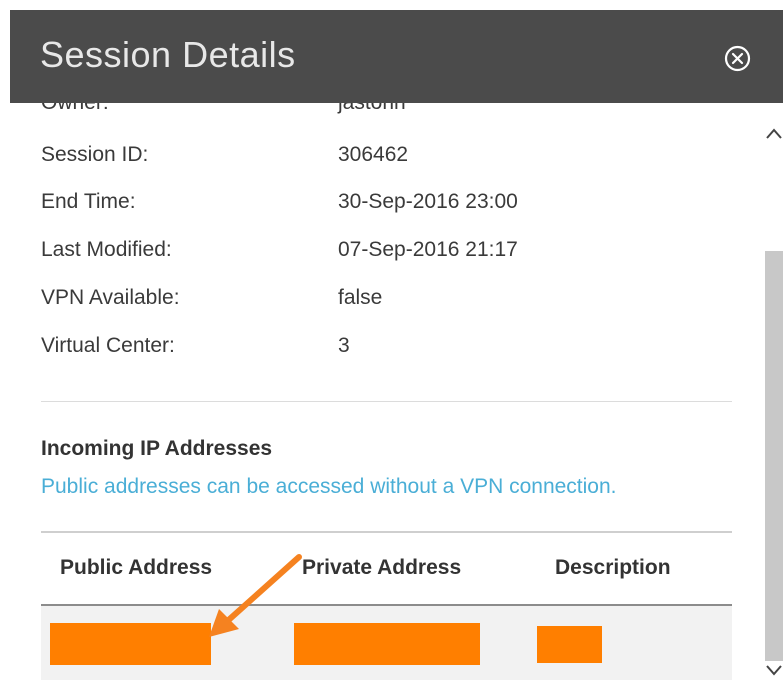  What do you see at coordinates (75, 109) in the screenshot?
I see `detail-label: Owner:` at bounding box center [75, 109].